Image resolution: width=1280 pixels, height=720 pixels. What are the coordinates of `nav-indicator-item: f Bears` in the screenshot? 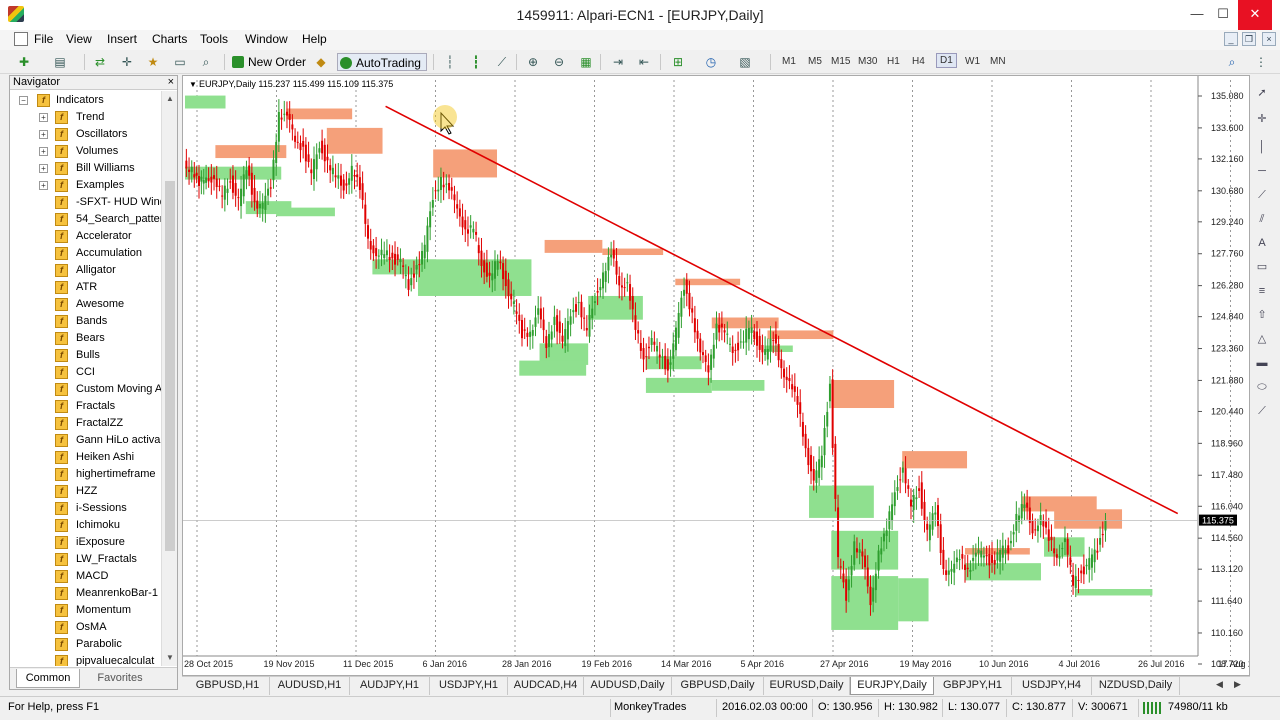 It's located at (86, 338).